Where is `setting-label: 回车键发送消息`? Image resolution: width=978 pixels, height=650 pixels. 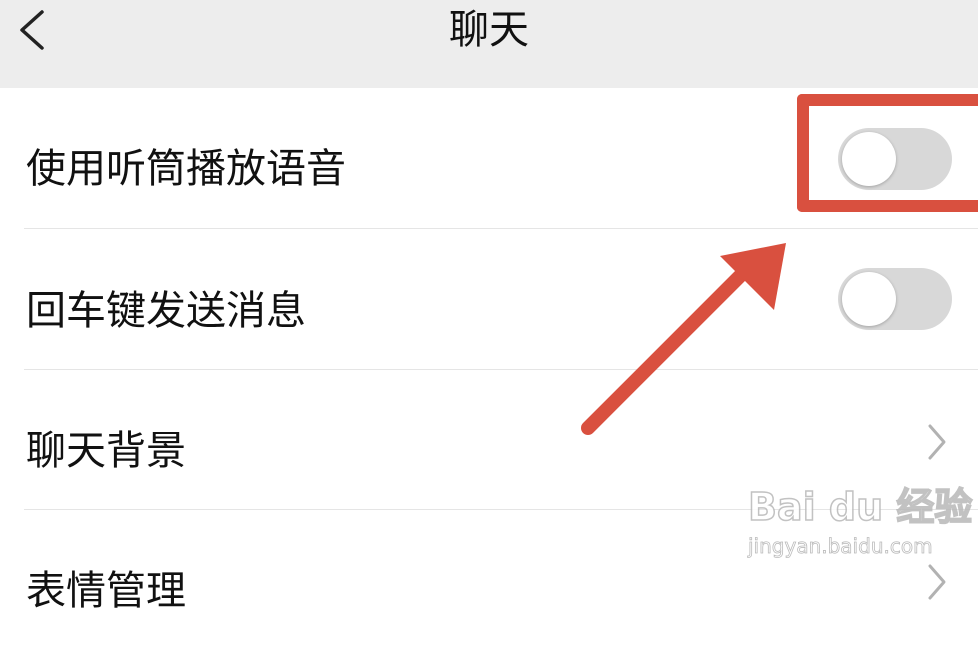
setting-label: 回车键发送消息 is located at coordinates (166, 311).